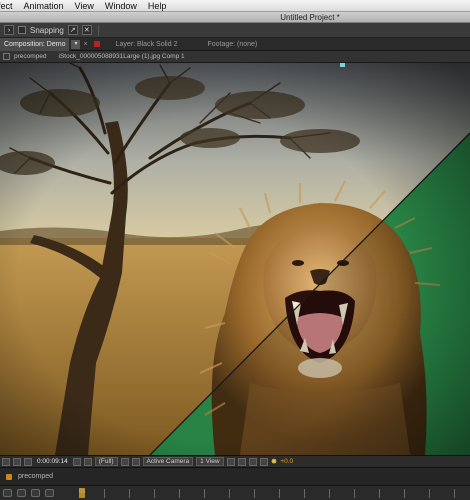 This screenshot has width=470, height=500. Describe the element at coordinates (232, 44) in the screenshot. I see `tab-footage: Footage: (none)` at that location.